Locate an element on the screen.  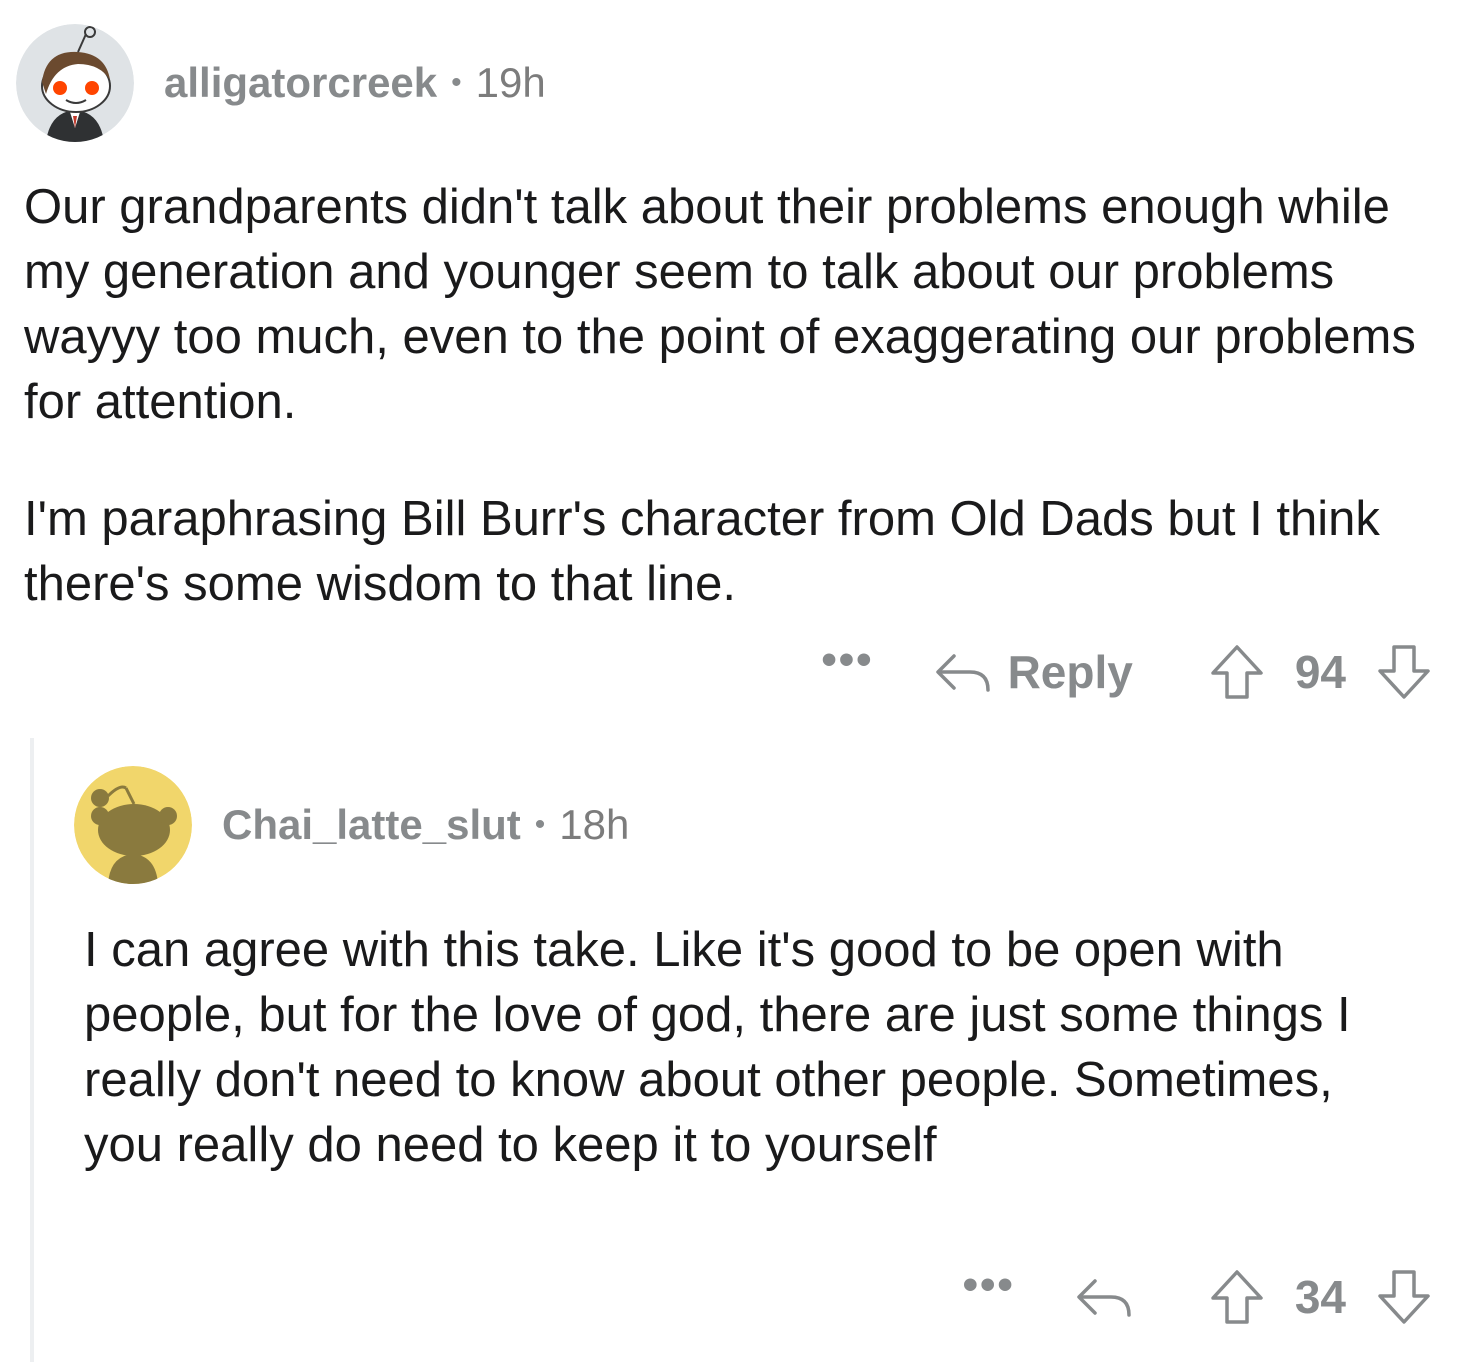
vote-controls: 94 is located at coordinates (1320, 672).